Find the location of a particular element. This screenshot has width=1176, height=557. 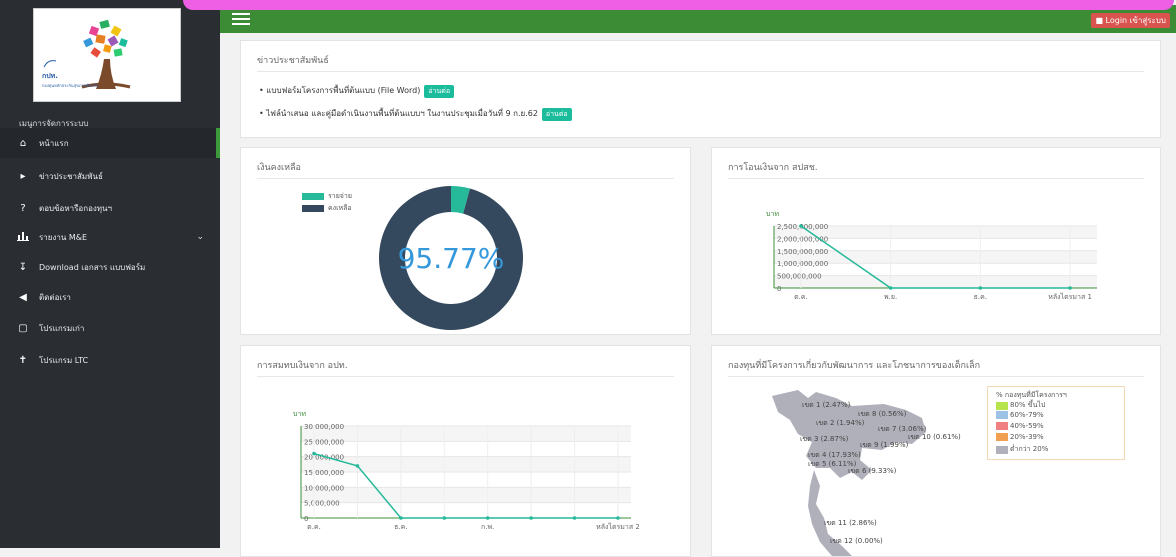

sidebar-item-contact: ◀ ติดต่อเรา is located at coordinates (110, 297).